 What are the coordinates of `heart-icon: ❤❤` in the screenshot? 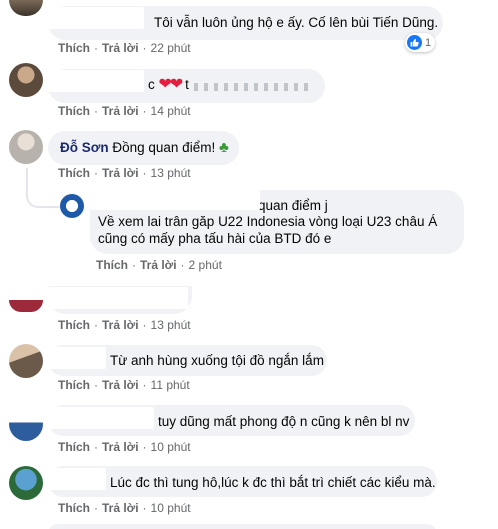 It's located at (171, 84).